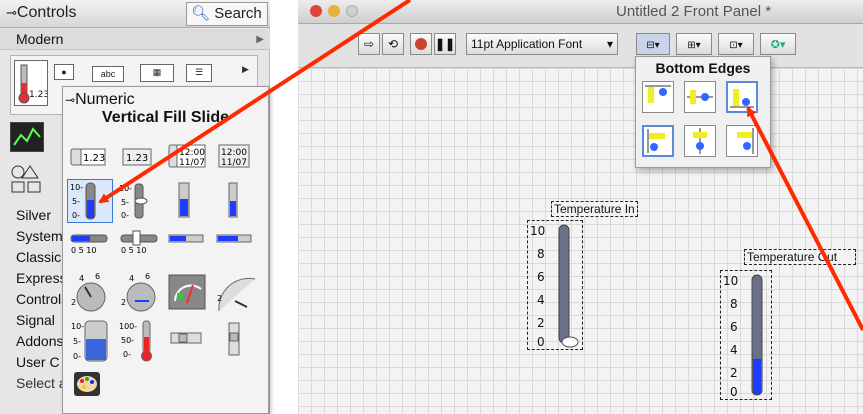  What do you see at coordinates (27, 137) in the screenshot?
I see `graph-icon` at bounding box center [27, 137].